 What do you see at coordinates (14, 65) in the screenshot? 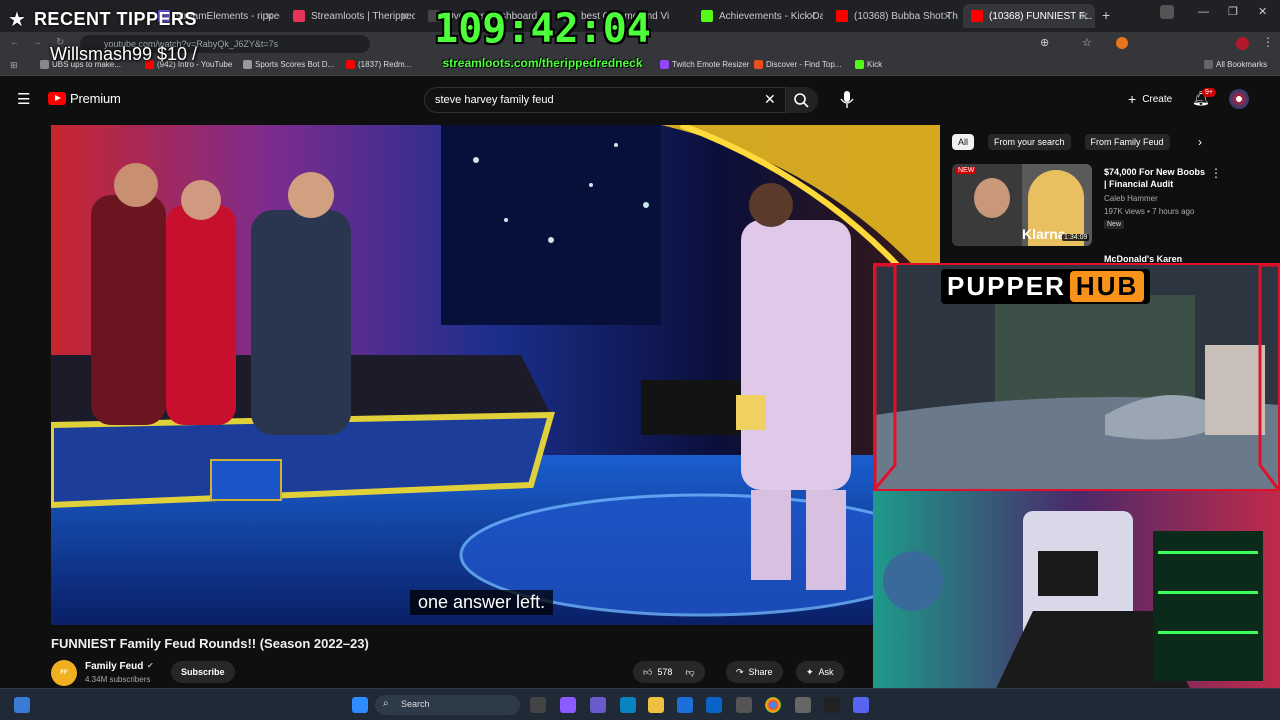
I see `apps-grid-icon: ⊞` at bounding box center [14, 65].